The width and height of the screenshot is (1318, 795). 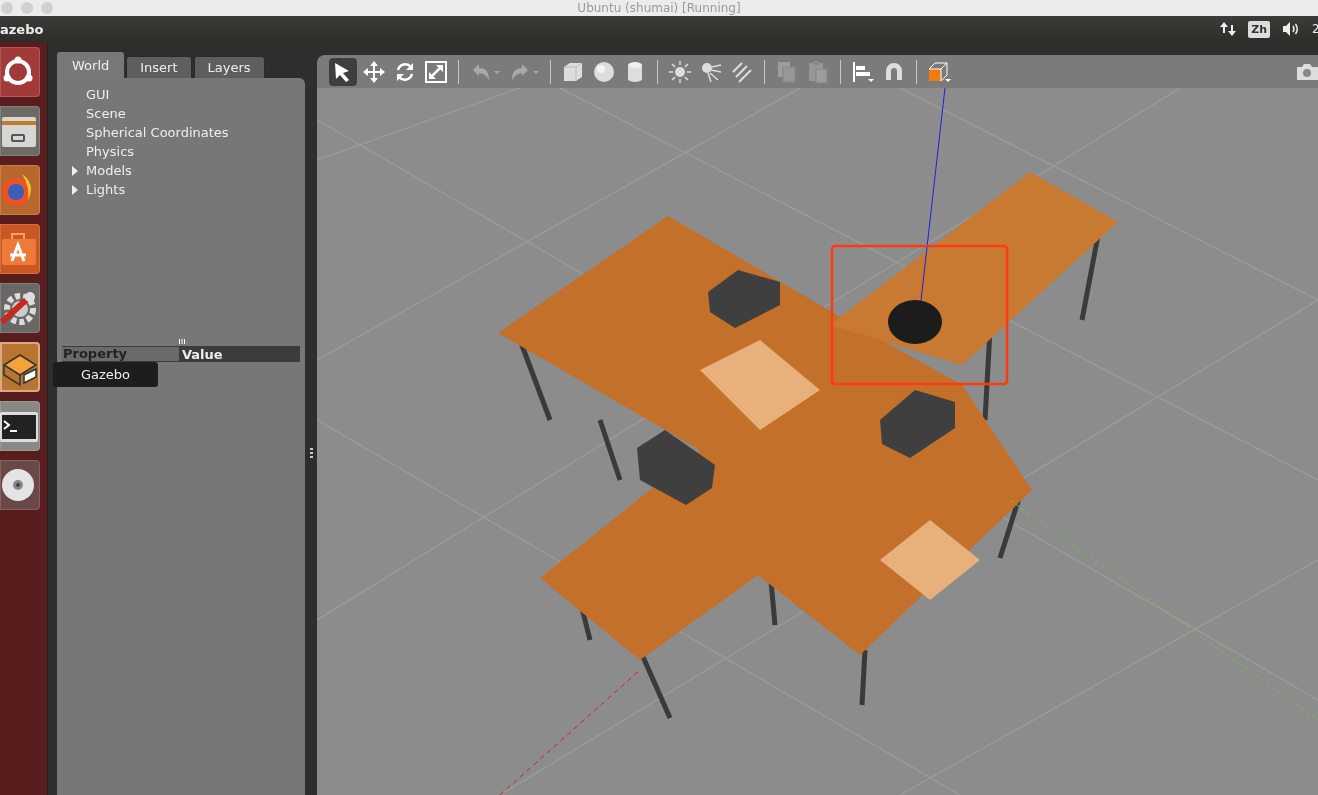 I want to click on camera-icon, so click(x=1307, y=71).